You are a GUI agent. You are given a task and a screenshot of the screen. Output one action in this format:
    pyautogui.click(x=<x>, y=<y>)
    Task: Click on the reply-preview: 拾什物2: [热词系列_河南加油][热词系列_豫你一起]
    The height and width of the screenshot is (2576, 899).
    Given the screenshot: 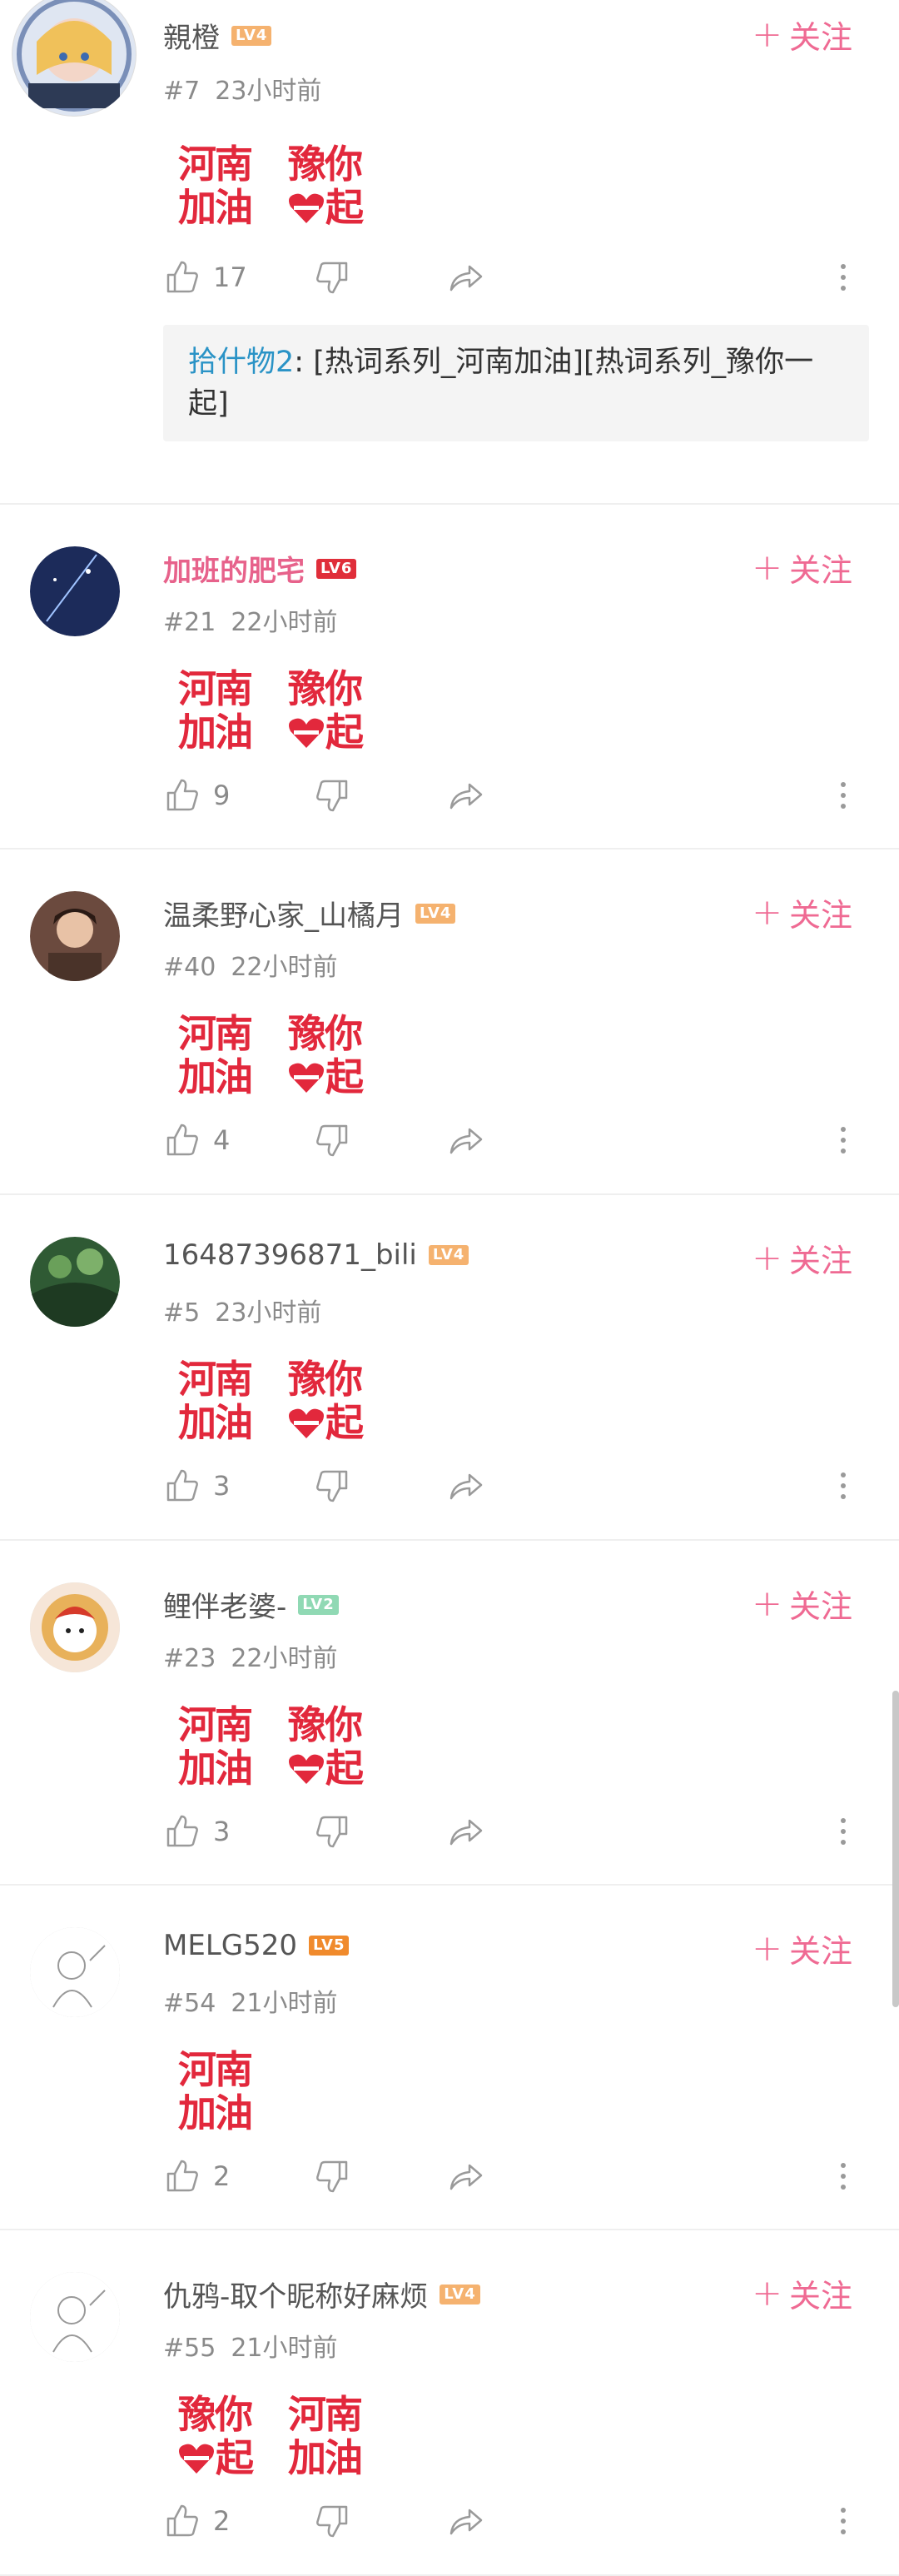 What is the action you would take?
    pyautogui.click(x=516, y=383)
    